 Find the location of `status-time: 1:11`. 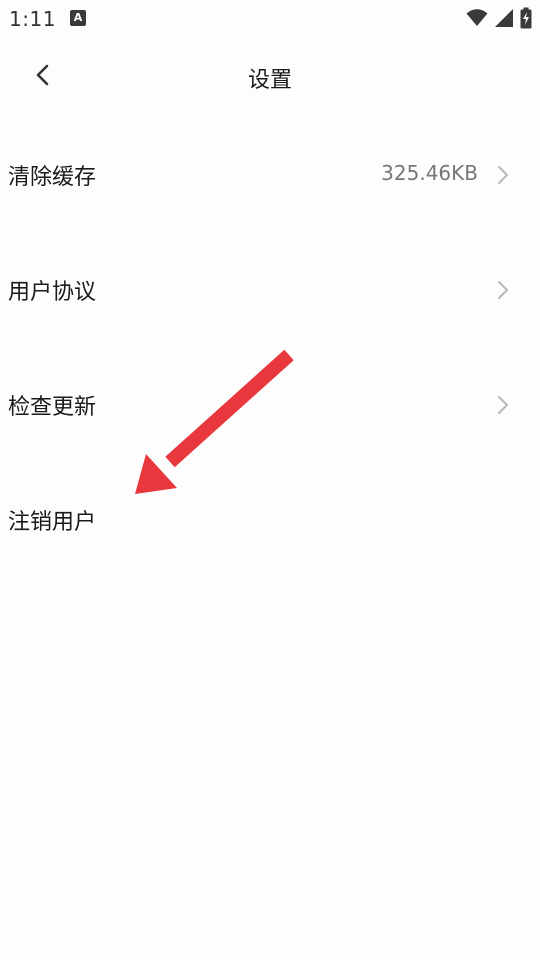

status-time: 1:11 is located at coordinates (32, 19).